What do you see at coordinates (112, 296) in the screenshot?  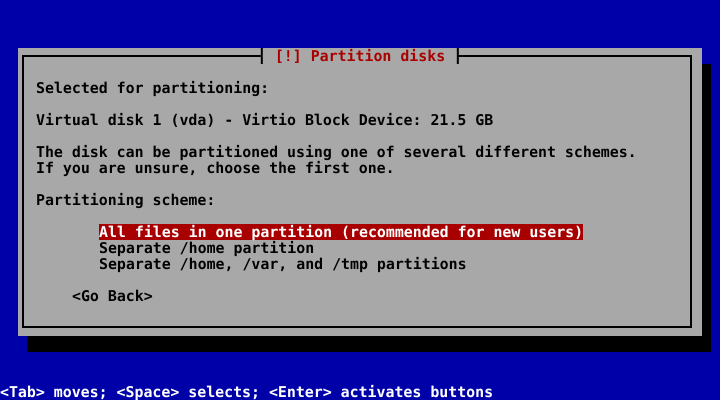 I see `go-back-button: <Go Back>` at bounding box center [112, 296].